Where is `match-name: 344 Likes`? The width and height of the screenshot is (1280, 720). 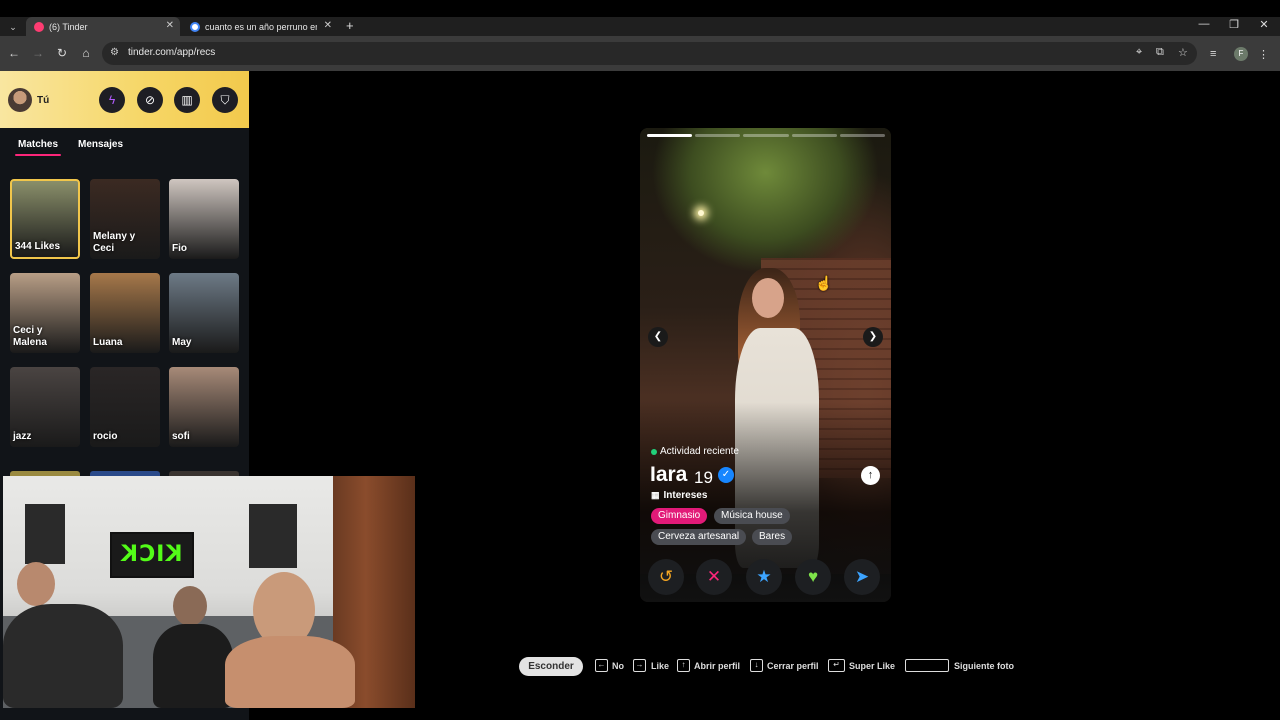 match-name: 344 Likes is located at coordinates (38, 246).